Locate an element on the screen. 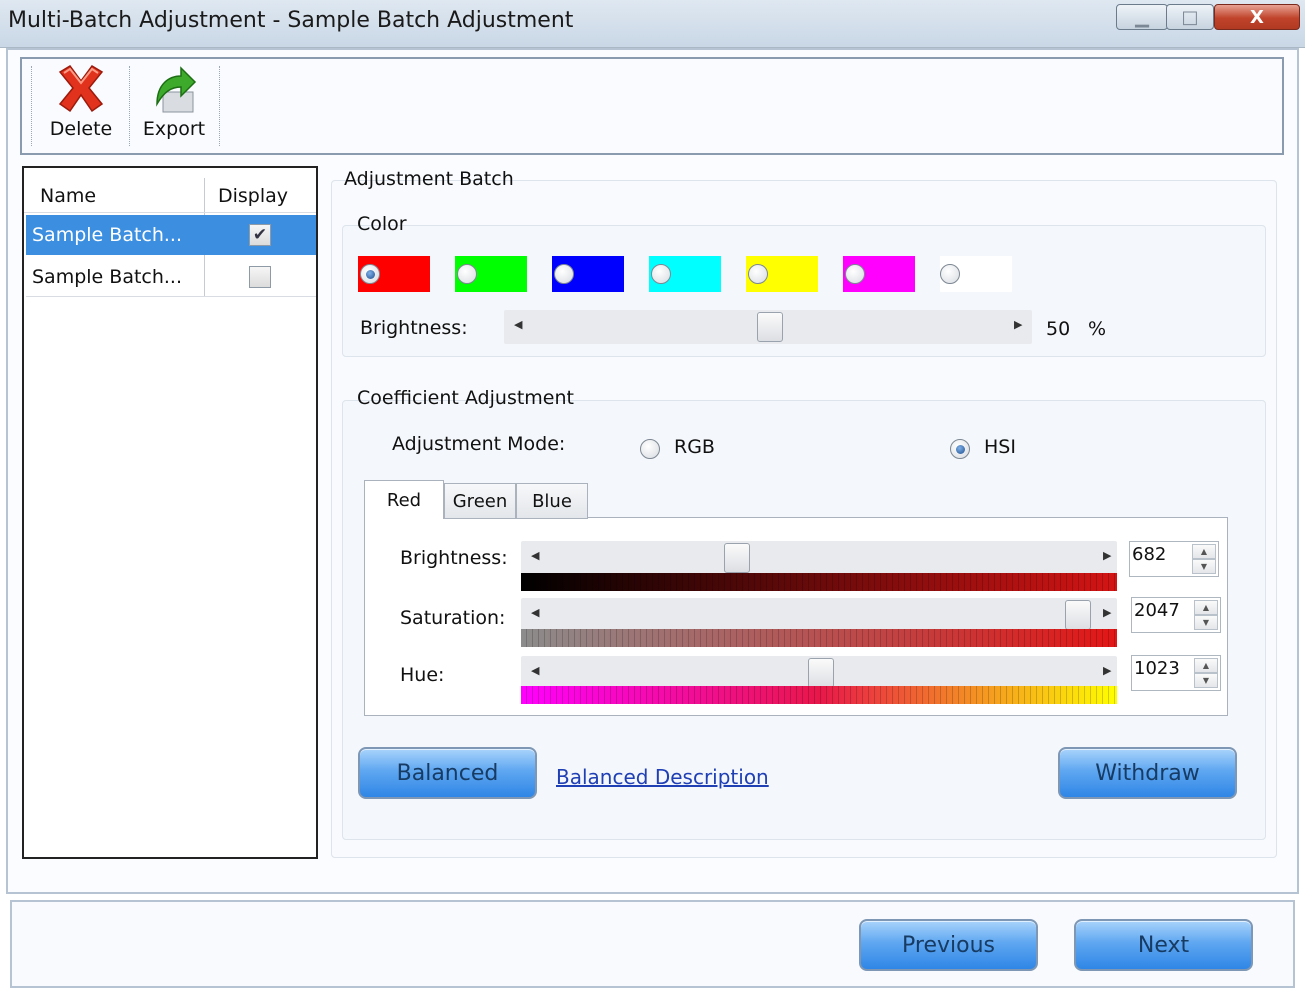  close-button: X is located at coordinates (1257, 17).